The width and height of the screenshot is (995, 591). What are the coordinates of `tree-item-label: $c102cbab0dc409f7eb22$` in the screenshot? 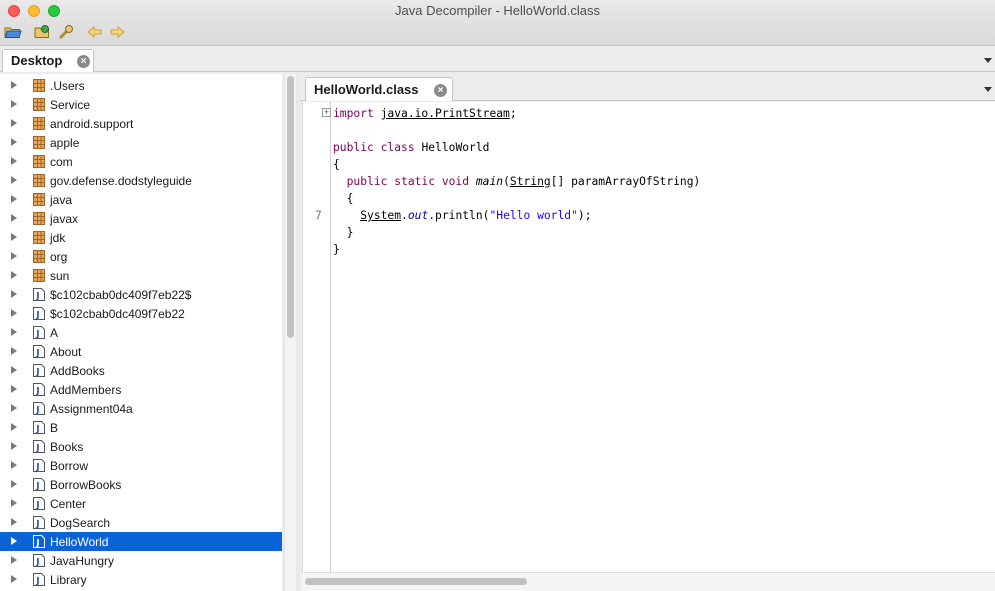 It's located at (121, 295).